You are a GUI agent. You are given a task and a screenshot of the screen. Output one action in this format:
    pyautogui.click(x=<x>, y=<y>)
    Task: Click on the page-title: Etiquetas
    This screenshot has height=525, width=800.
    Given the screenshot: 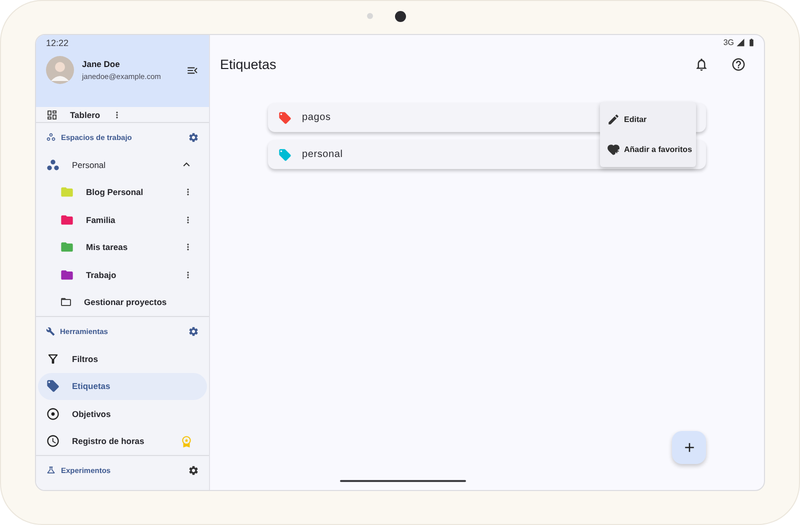 What is the action you would take?
    pyautogui.click(x=249, y=64)
    